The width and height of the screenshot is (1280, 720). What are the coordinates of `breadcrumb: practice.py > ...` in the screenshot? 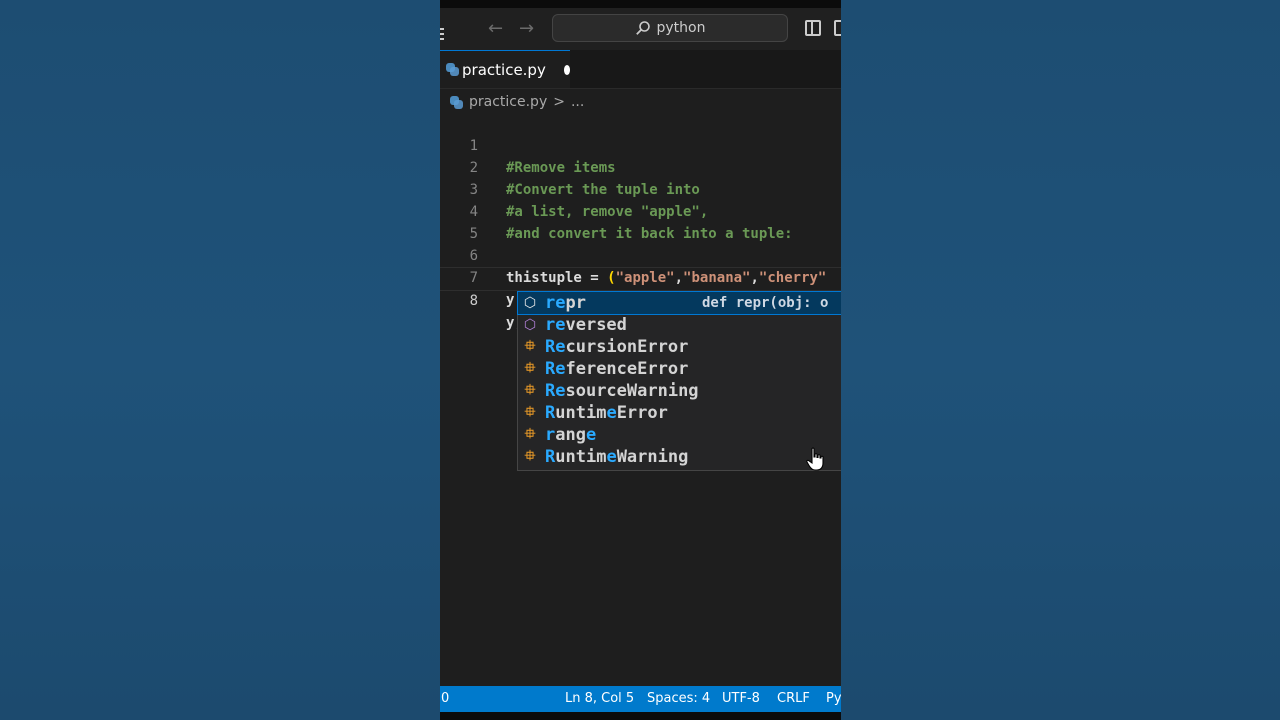 It's located at (517, 102).